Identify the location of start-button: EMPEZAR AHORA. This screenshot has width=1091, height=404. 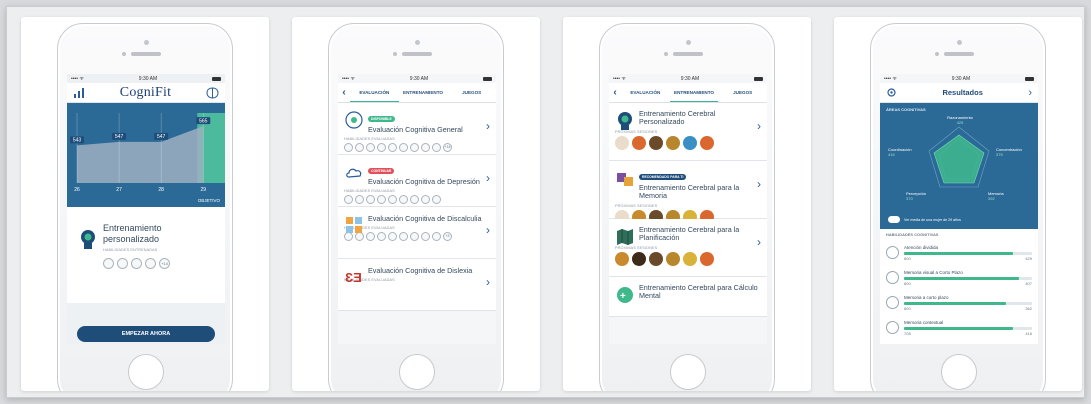
(146, 334).